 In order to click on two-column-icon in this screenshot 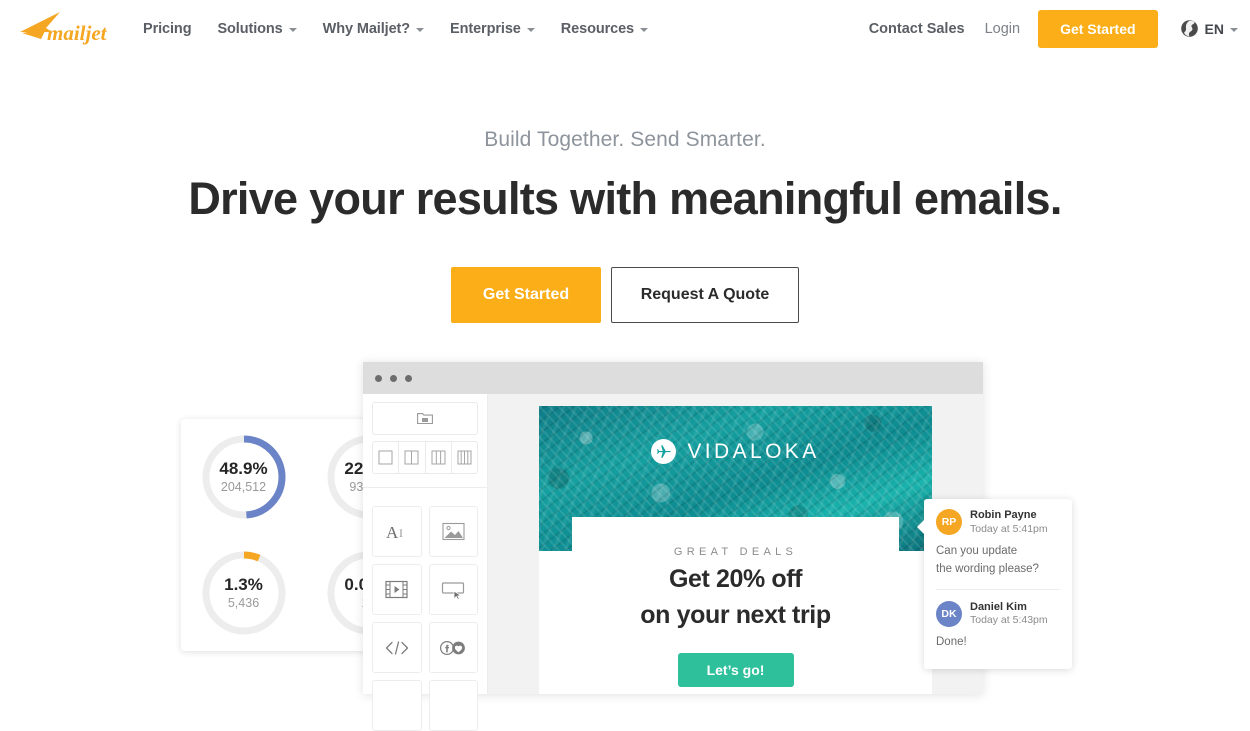, I will do `click(411, 457)`.